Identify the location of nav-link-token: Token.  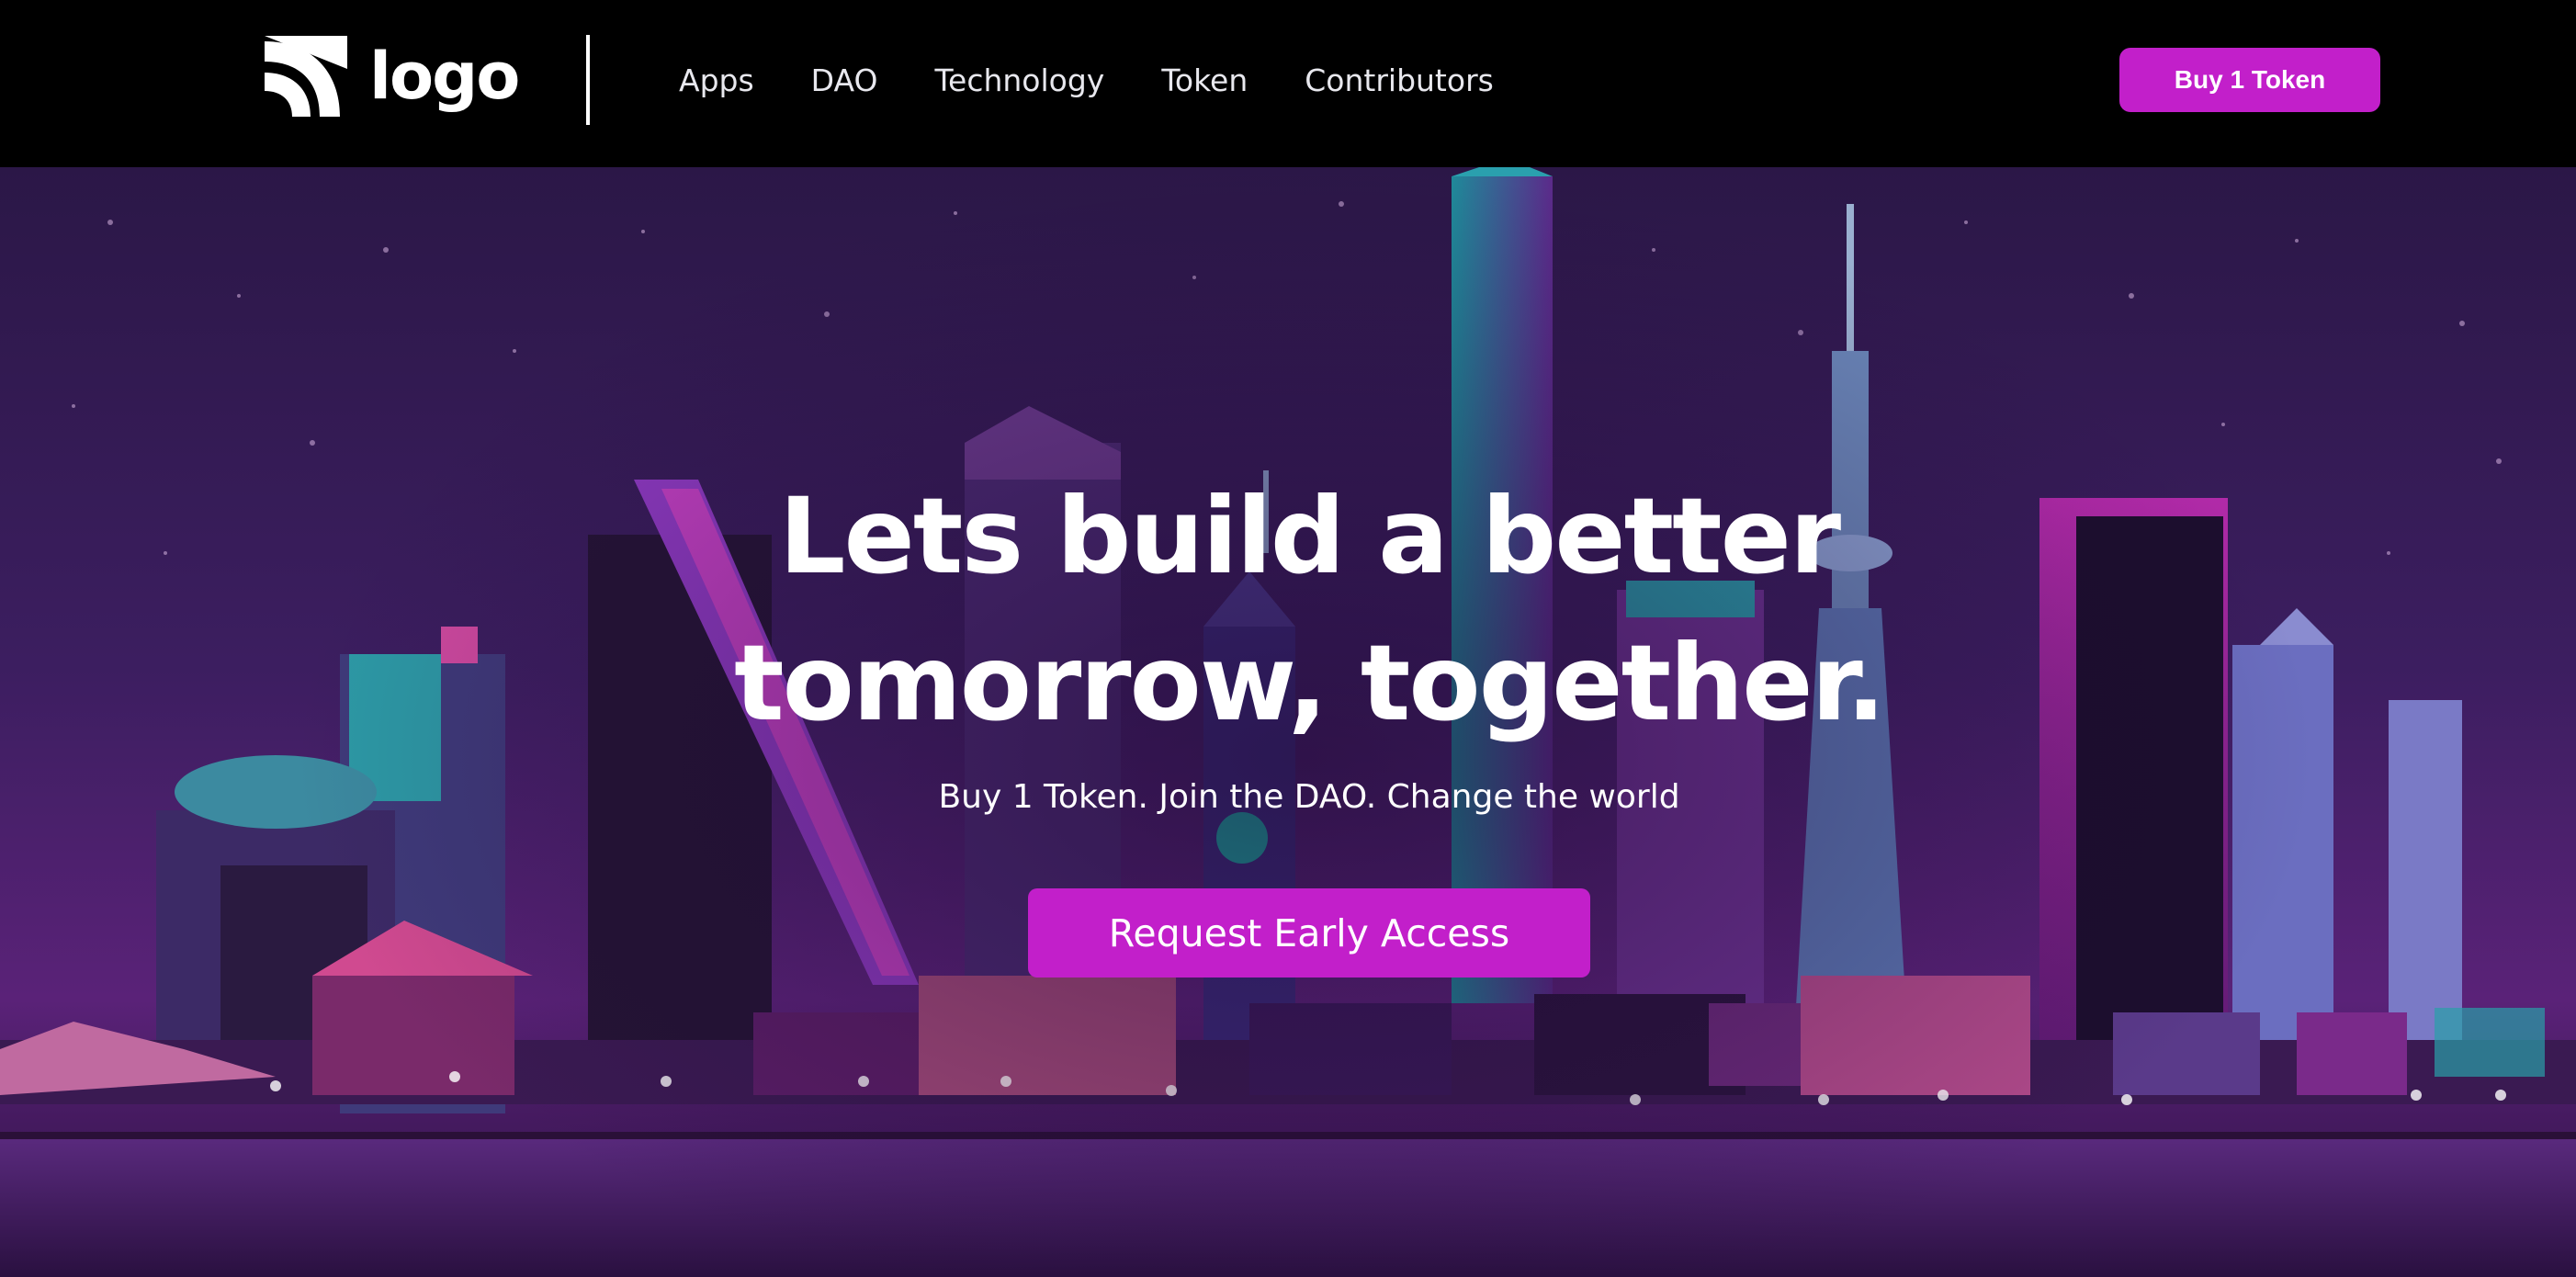
(1204, 80).